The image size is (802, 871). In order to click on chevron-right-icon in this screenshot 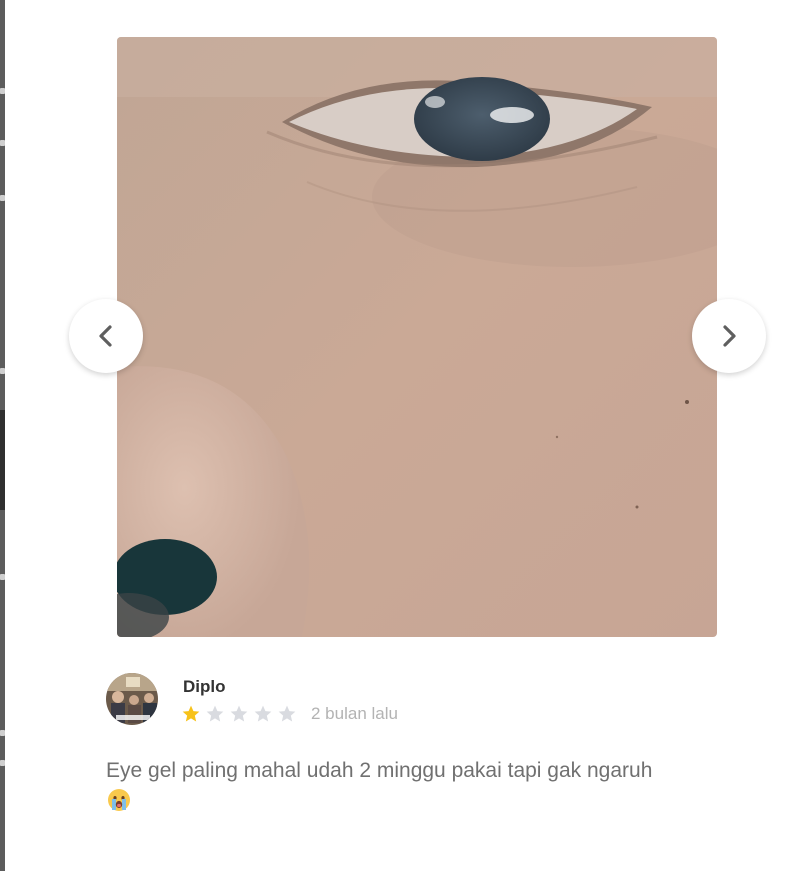, I will do `click(729, 336)`.